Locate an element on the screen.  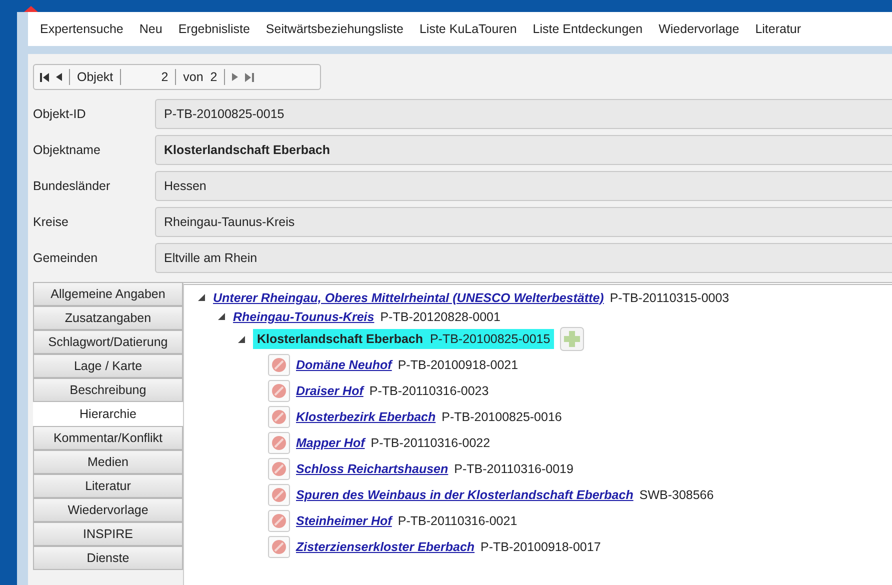
tree-node-link: Zisterzienserkloster Eberbach is located at coordinates (385, 547).